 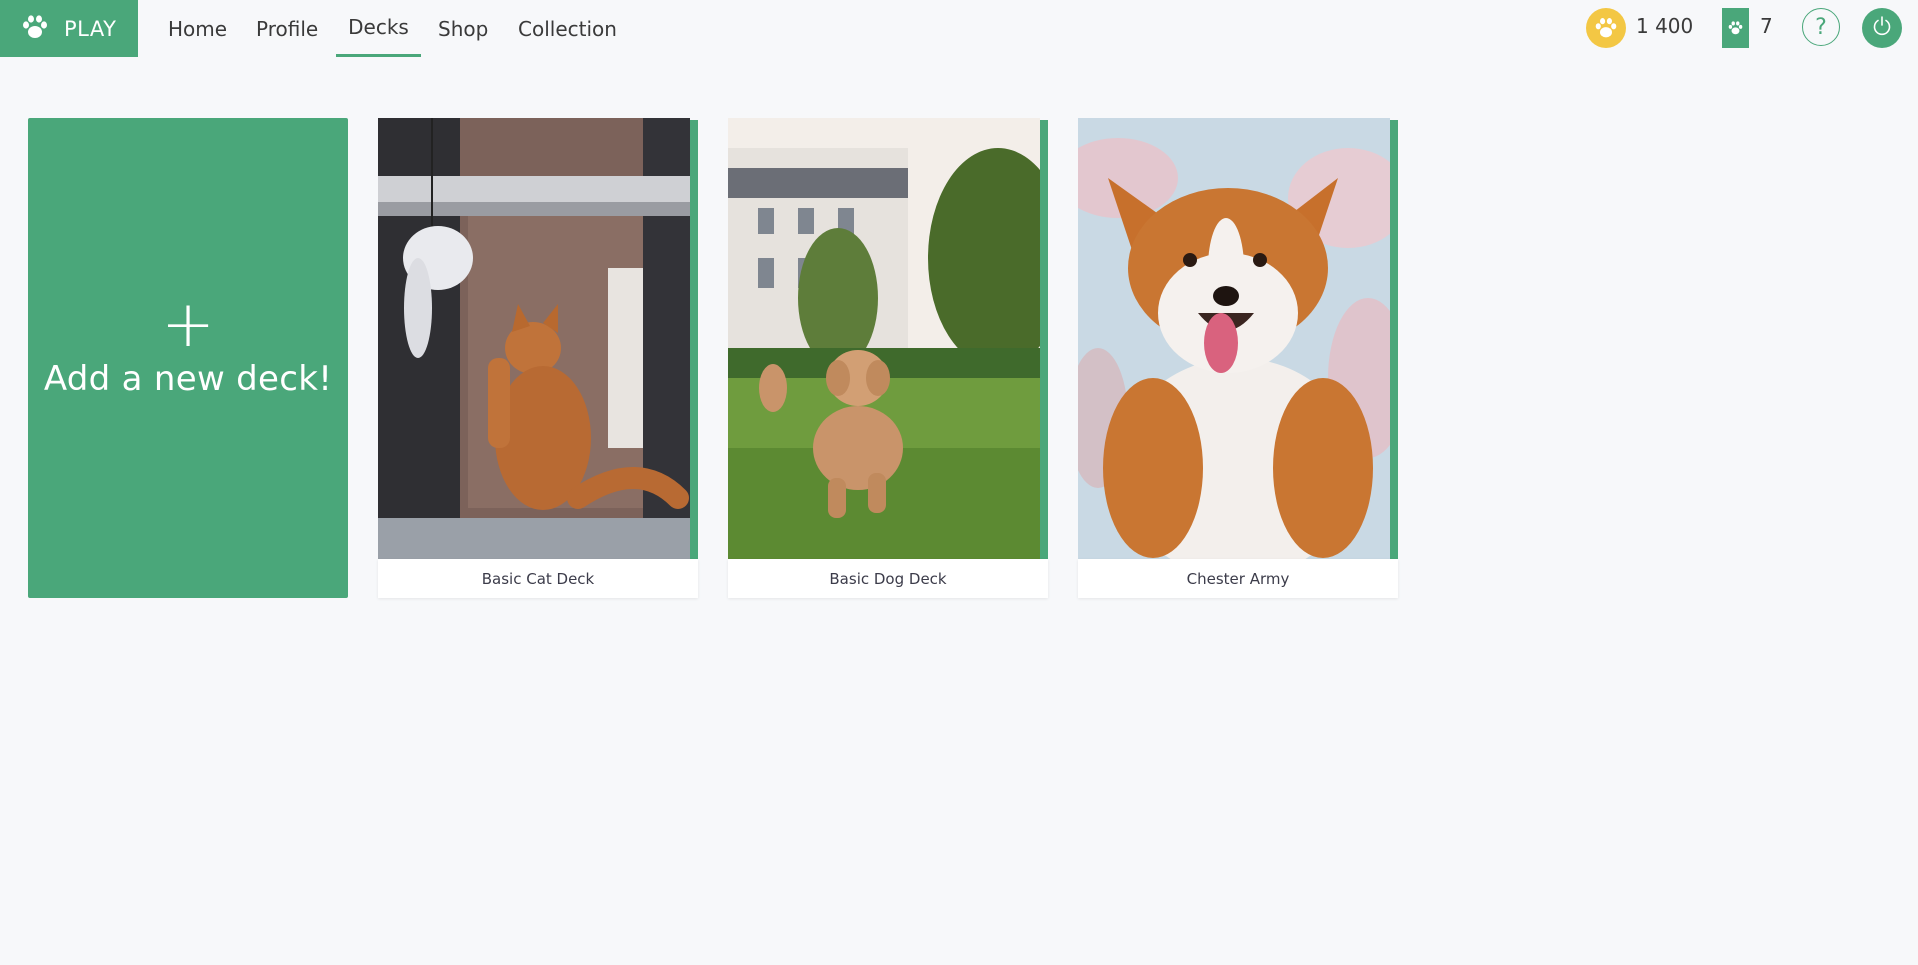 What do you see at coordinates (567, 28) in the screenshot?
I see `nav-collection: Collection` at bounding box center [567, 28].